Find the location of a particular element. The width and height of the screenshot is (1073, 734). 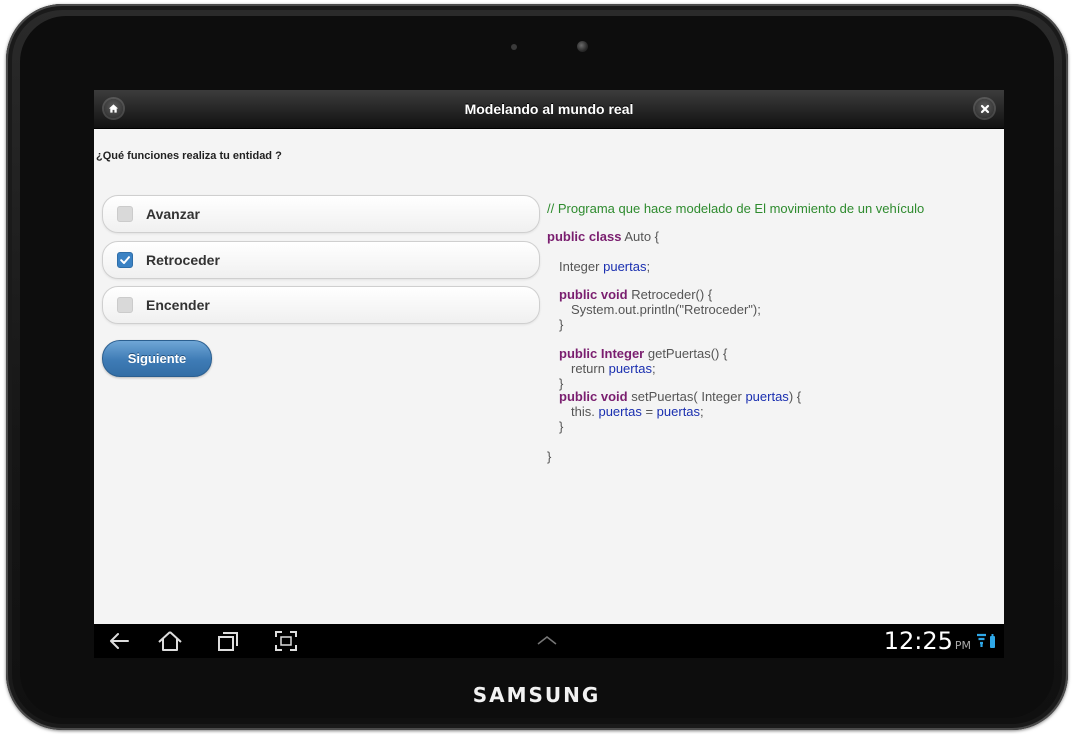

clock-ampm: PM is located at coordinates (962, 645).